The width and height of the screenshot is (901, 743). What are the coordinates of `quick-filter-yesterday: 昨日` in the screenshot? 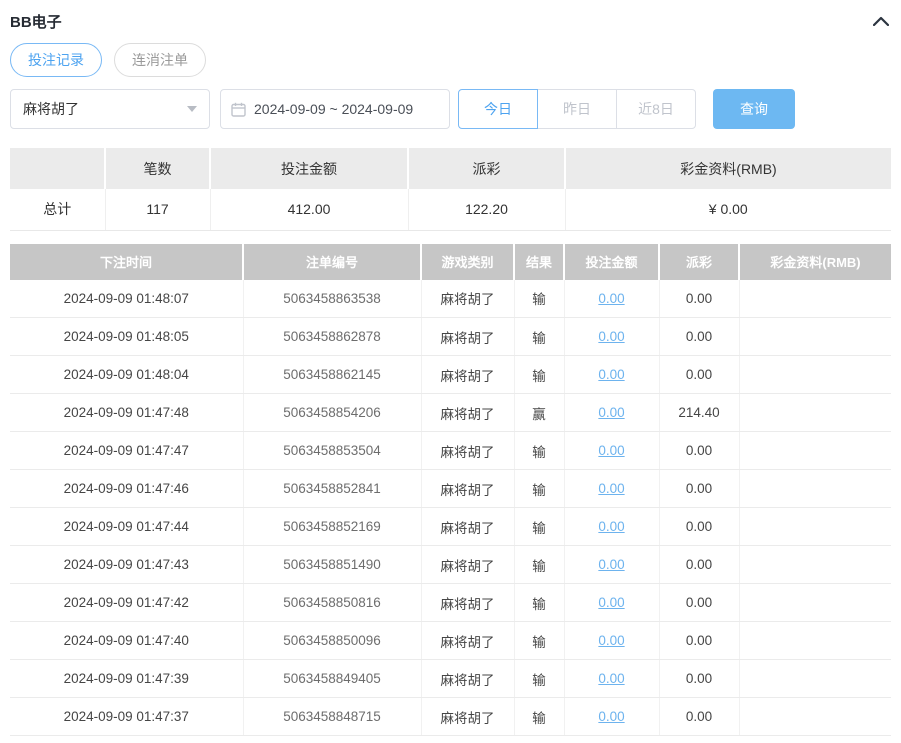 It's located at (577, 109).